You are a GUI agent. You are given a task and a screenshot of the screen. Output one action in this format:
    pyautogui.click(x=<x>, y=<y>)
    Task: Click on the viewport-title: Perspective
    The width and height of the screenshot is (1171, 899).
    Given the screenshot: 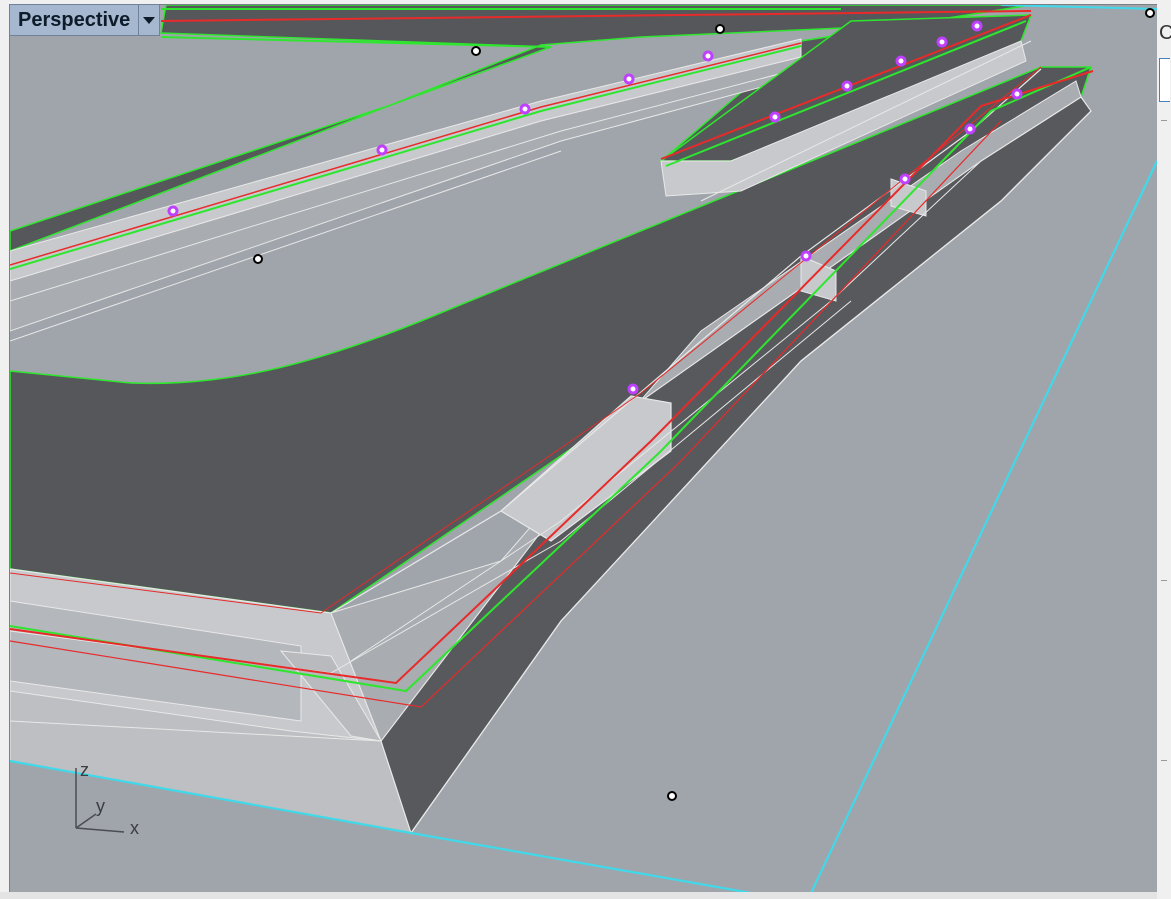 What is the action you would take?
    pyautogui.click(x=74, y=20)
    